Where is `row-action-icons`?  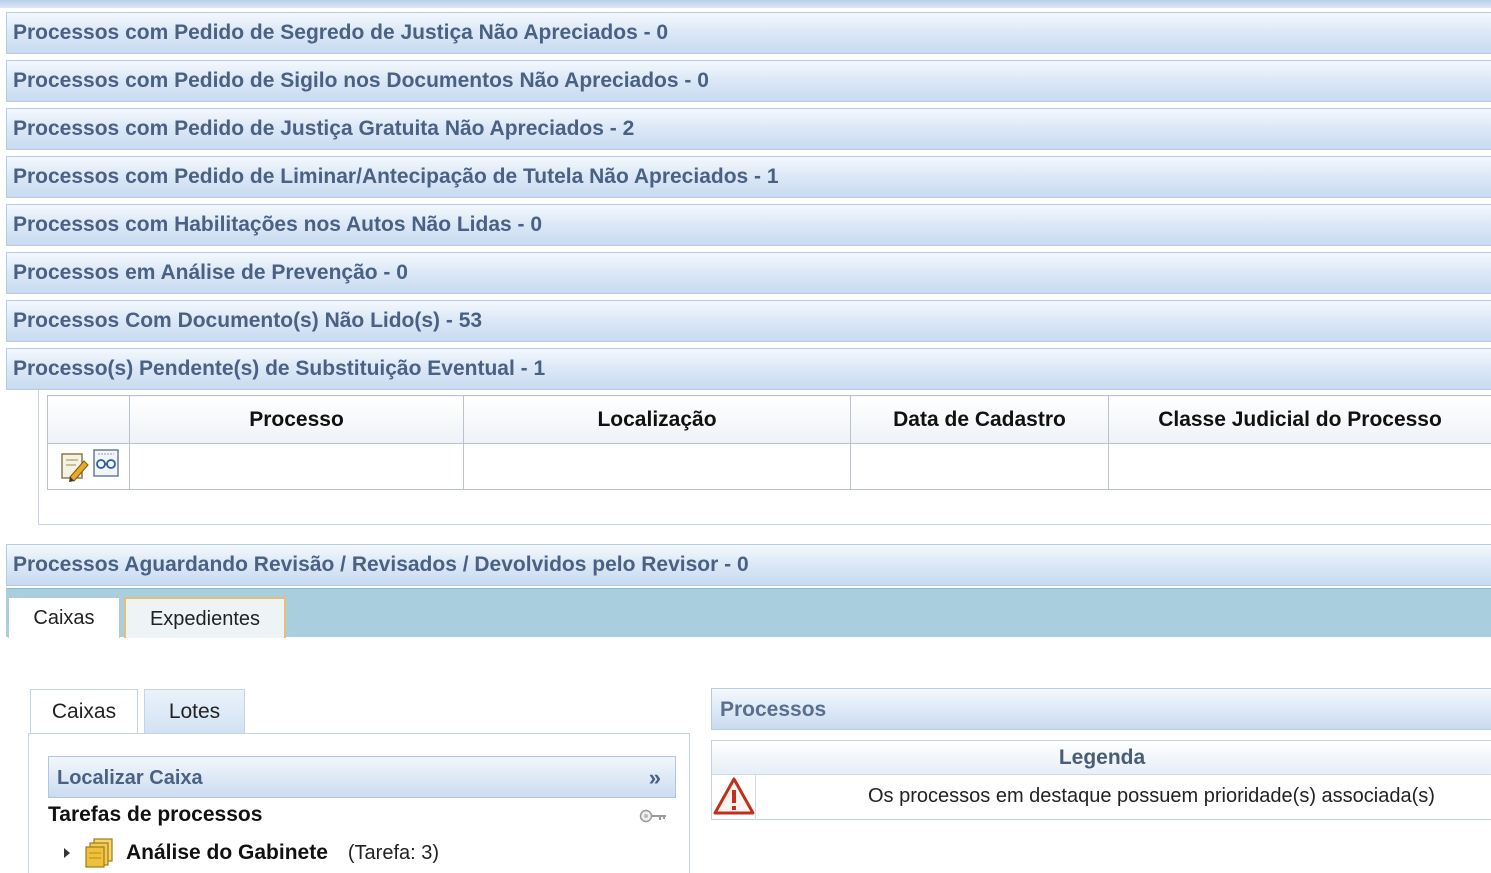 row-action-icons is located at coordinates (90, 465).